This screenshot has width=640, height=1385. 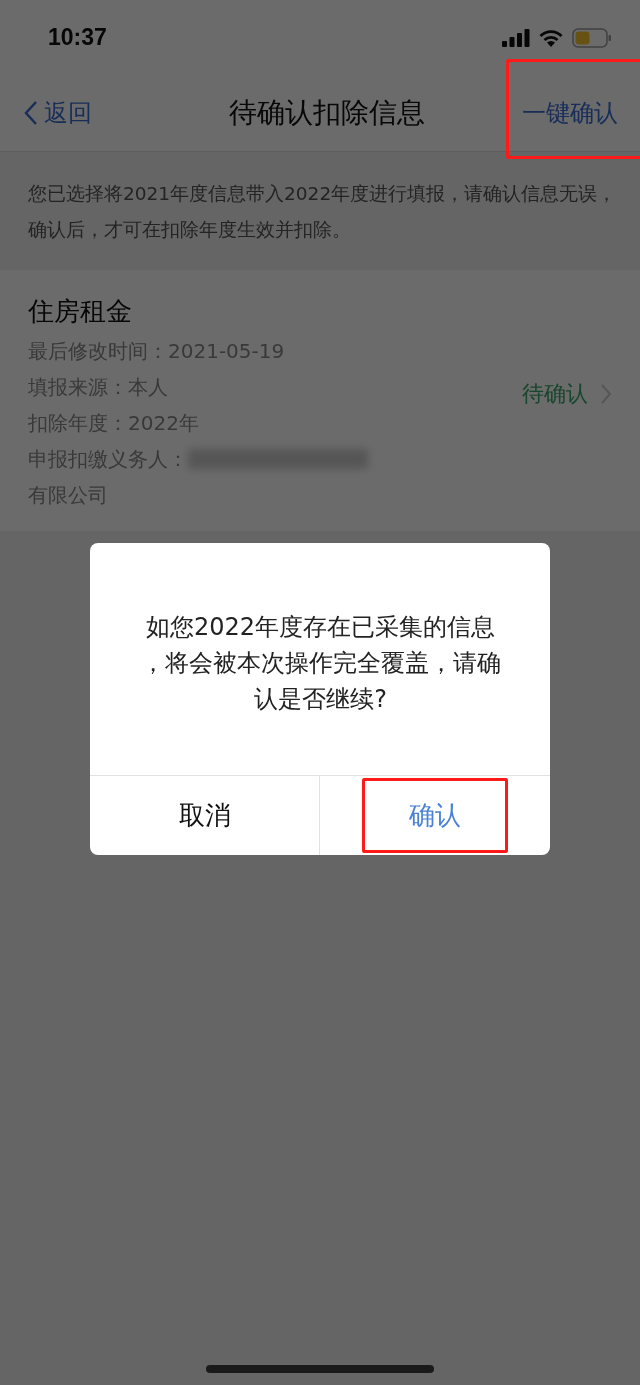 I want to click on back-label: 返回, so click(x=68, y=113).